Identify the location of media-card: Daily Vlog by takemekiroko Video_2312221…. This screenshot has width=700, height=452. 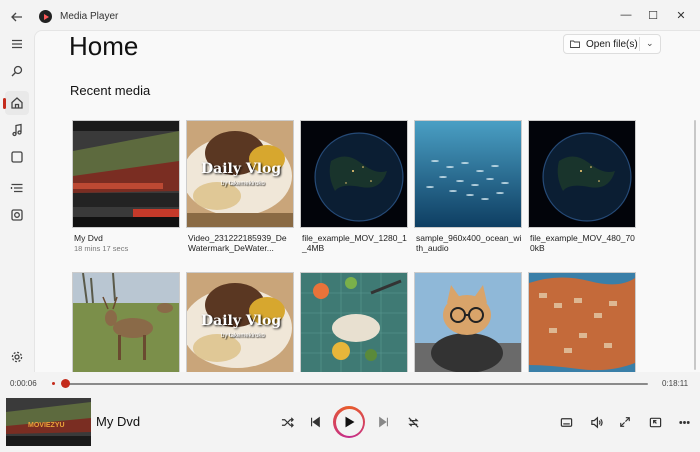
(240, 186).